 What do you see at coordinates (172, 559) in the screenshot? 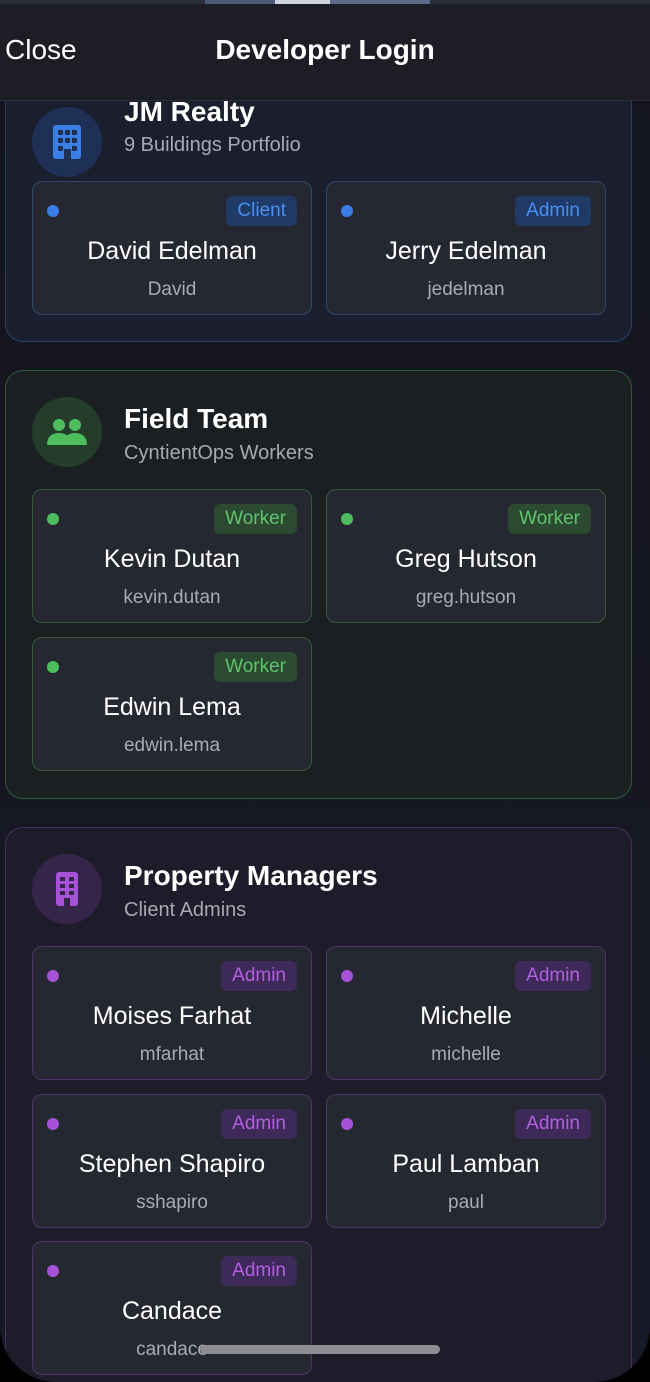
I see `account-name: Kevin Dutan` at bounding box center [172, 559].